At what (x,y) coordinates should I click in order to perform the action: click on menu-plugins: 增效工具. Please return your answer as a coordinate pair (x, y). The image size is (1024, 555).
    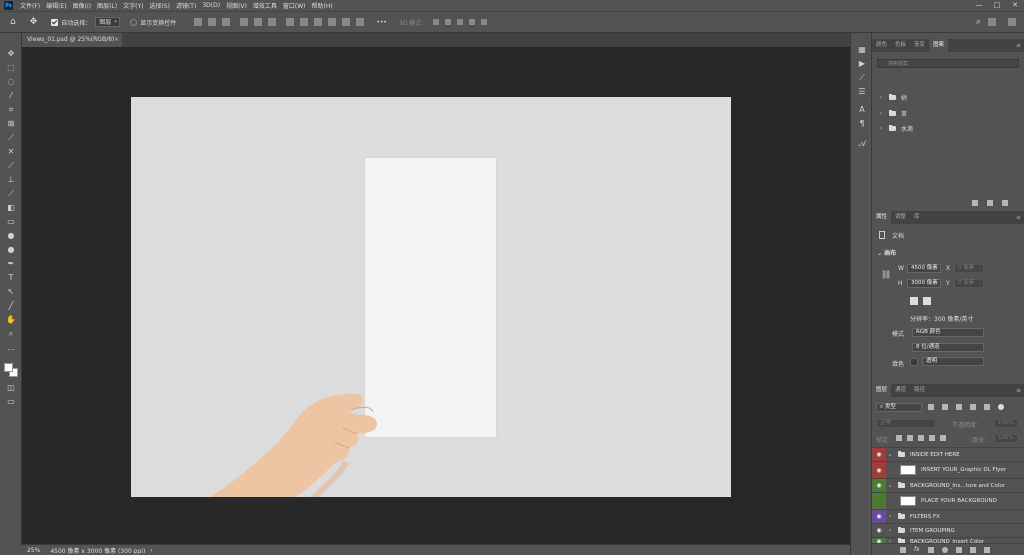
    Looking at the image, I should click on (265, 5).